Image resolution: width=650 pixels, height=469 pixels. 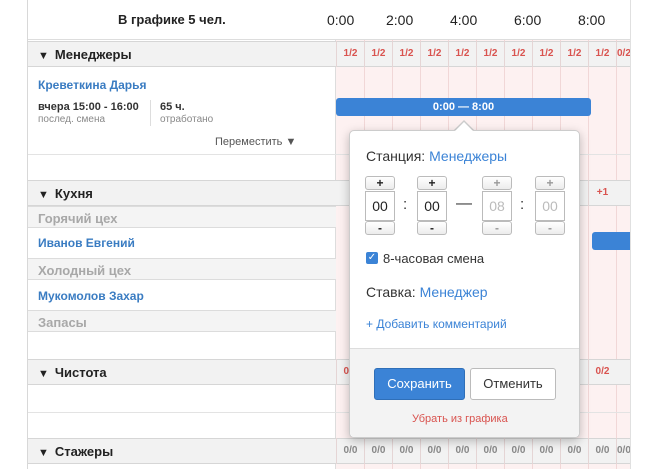 I want to click on left-border, so click(x=27, y=234).